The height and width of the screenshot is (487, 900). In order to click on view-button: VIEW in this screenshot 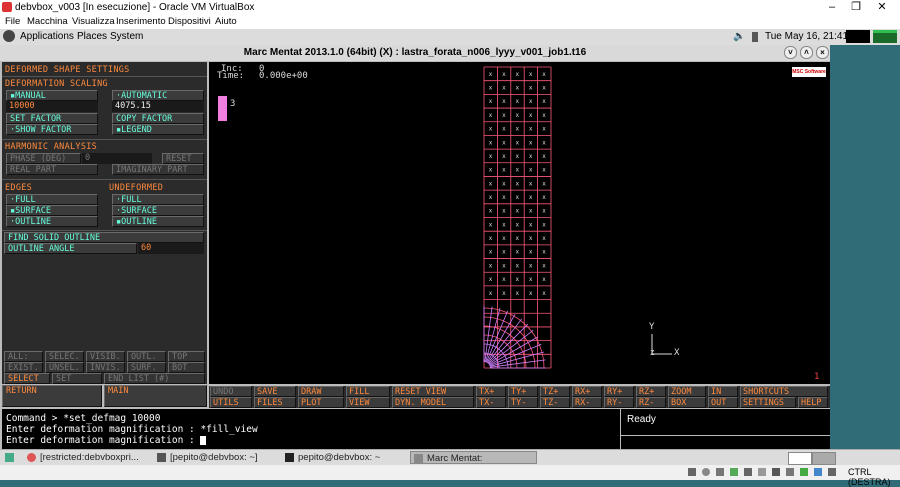, I will do `click(368, 402)`.